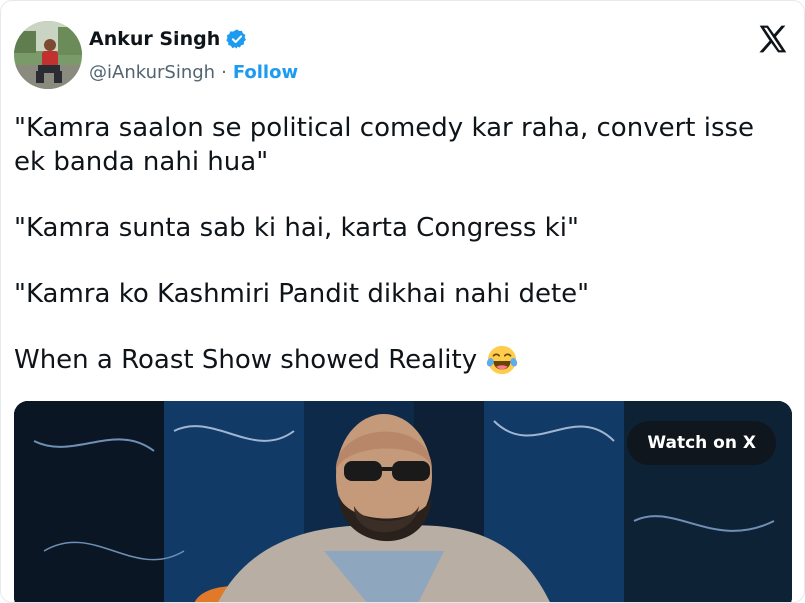 The image size is (805, 603). I want to click on author-avatar, so click(48, 55).